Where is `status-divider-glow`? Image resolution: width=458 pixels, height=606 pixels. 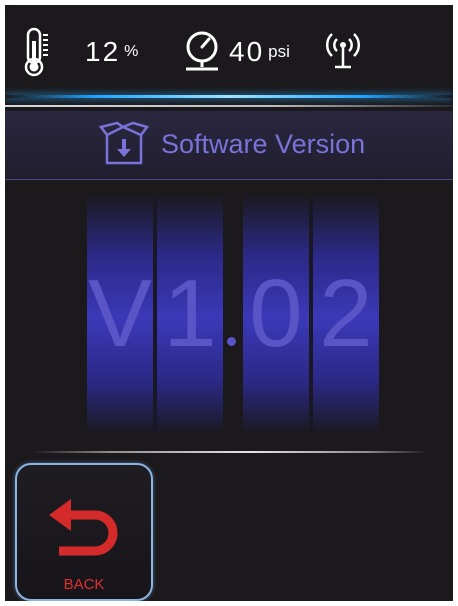 status-divider-glow is located at coordinates (229, 96).